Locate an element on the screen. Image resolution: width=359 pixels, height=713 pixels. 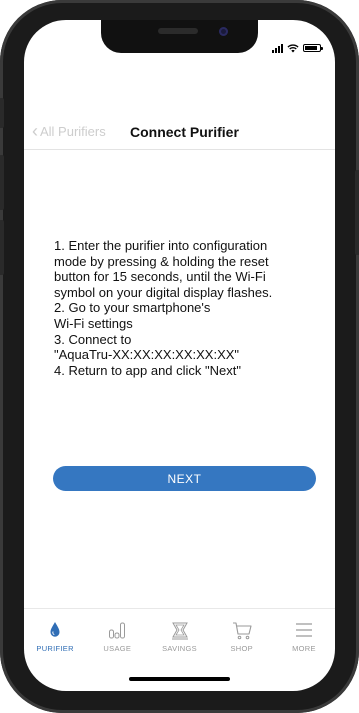
tab-label: USAGE is located at coordinates (117, 648).